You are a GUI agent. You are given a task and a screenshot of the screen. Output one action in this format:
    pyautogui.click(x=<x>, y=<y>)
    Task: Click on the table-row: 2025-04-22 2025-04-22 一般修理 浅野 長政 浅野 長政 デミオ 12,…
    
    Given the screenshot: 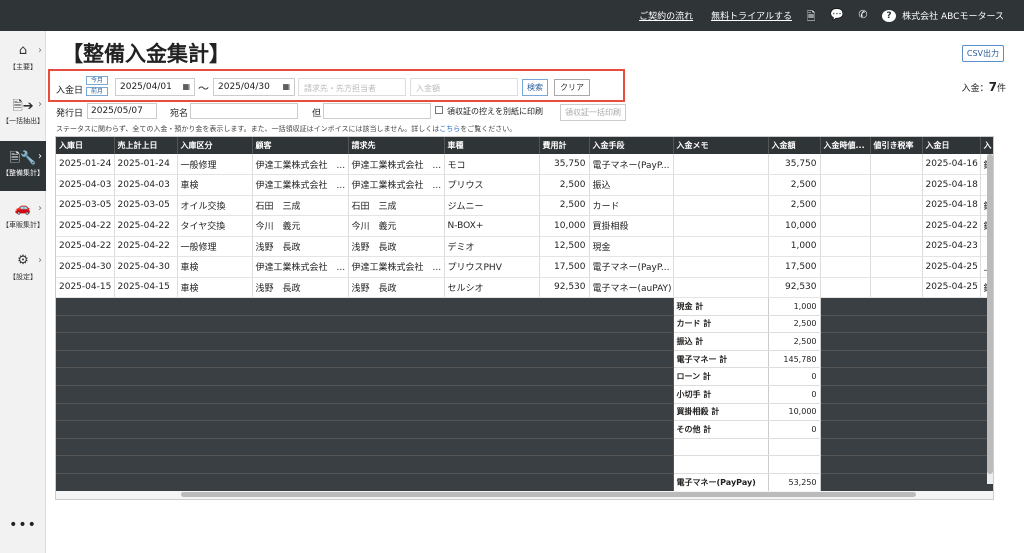 What is the action you would take?
    pyautogui.click(x=524, y=246)
    